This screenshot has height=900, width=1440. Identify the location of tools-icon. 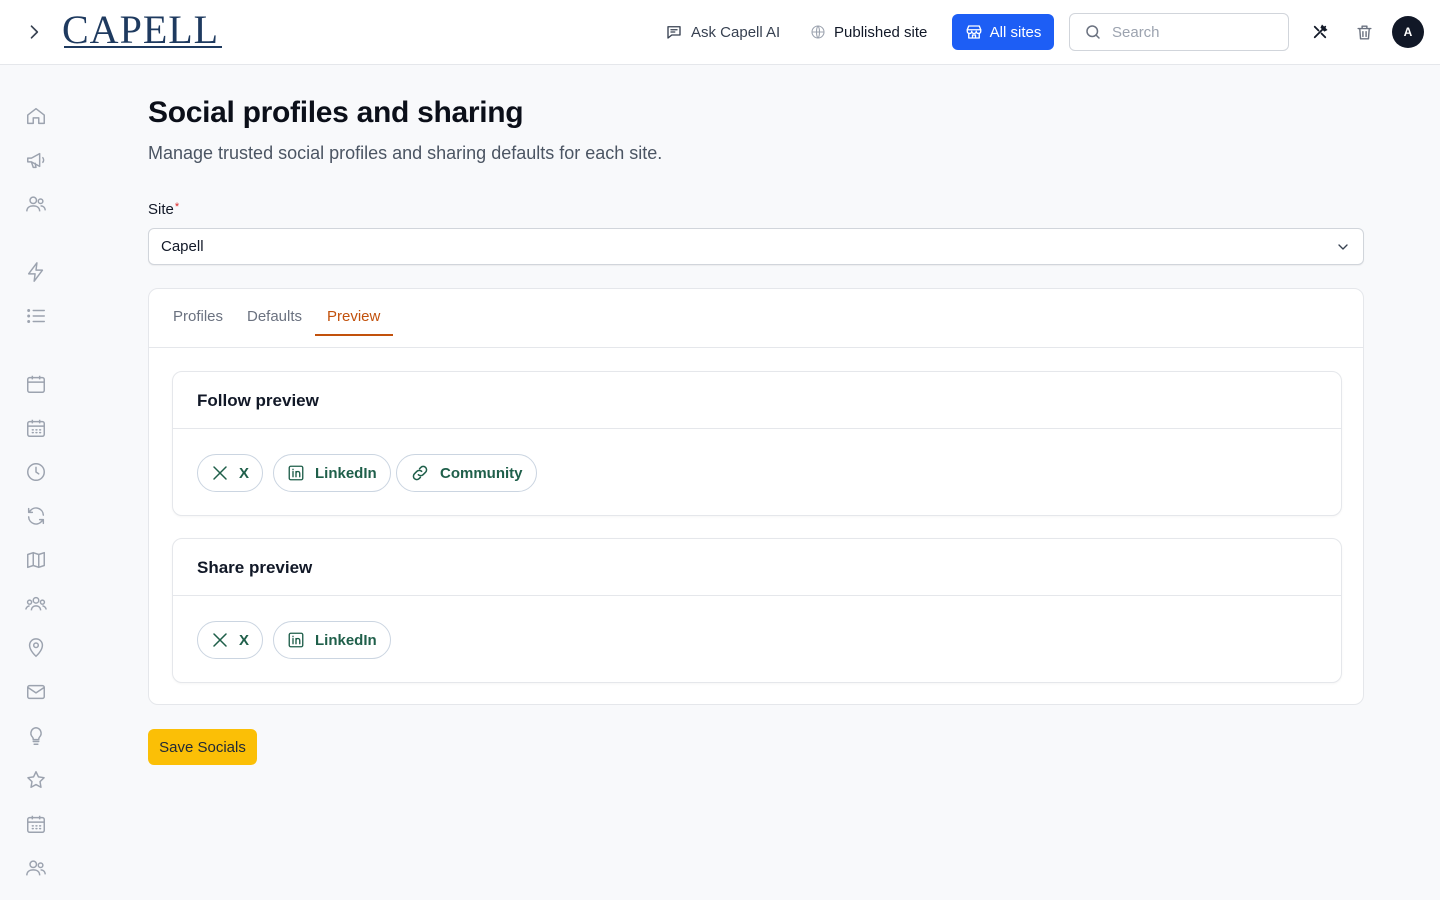
(1320, 31).